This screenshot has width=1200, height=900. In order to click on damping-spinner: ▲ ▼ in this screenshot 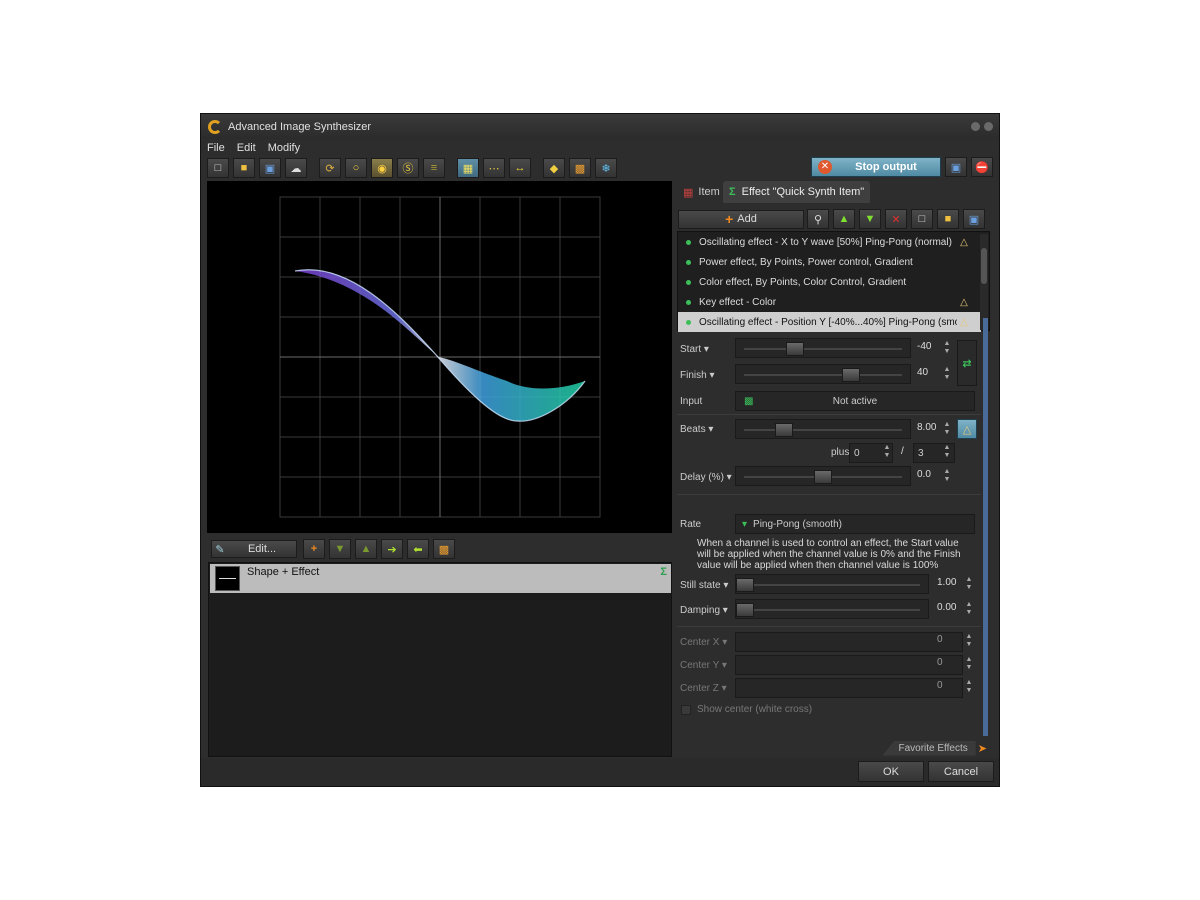, I will do `click(969, 610)`.